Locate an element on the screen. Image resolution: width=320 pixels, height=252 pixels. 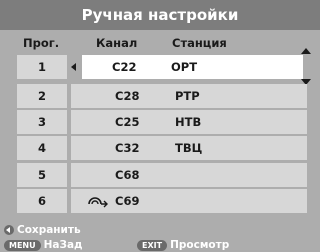
prog-number: 3 is located at coordinates (42, 122).